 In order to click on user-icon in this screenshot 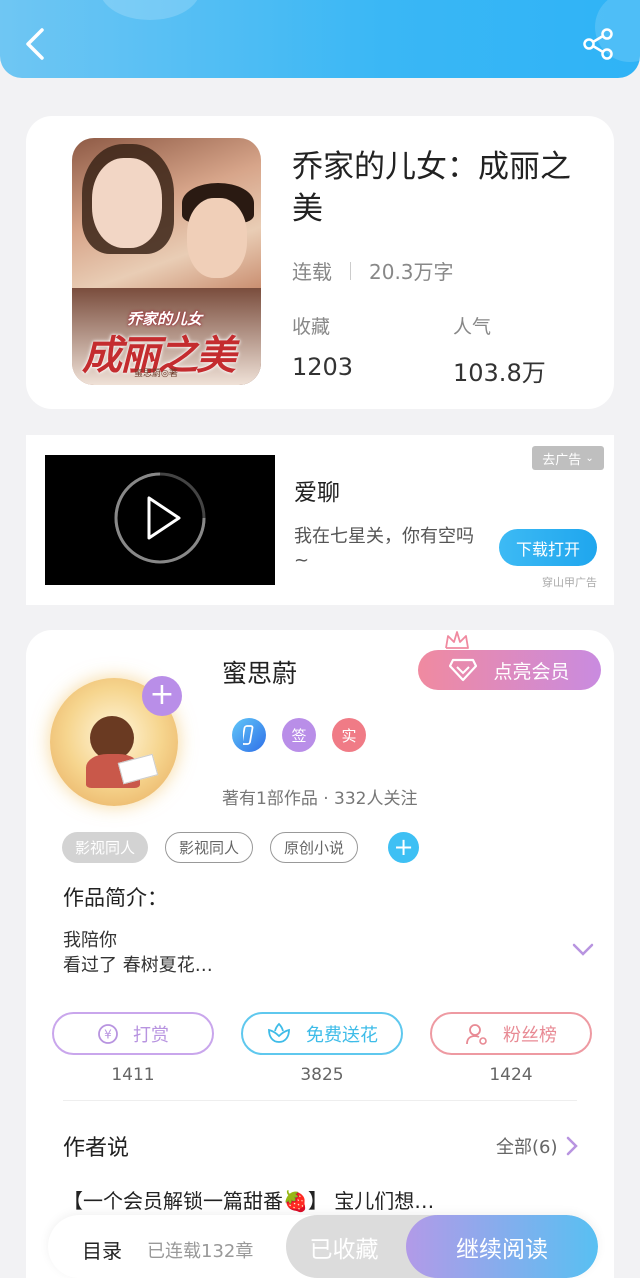, I will do `click(476, 1034)`.